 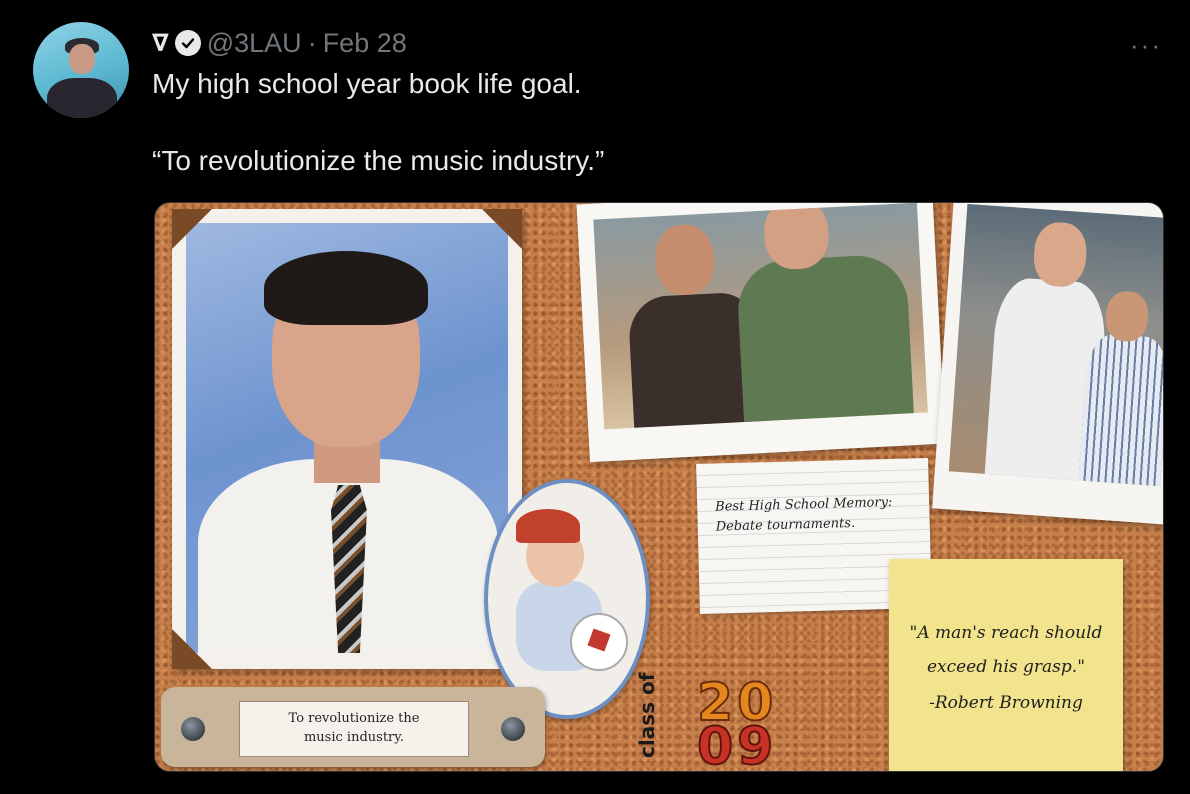 I want to click on person-left-face, so click(x=684, y=260).